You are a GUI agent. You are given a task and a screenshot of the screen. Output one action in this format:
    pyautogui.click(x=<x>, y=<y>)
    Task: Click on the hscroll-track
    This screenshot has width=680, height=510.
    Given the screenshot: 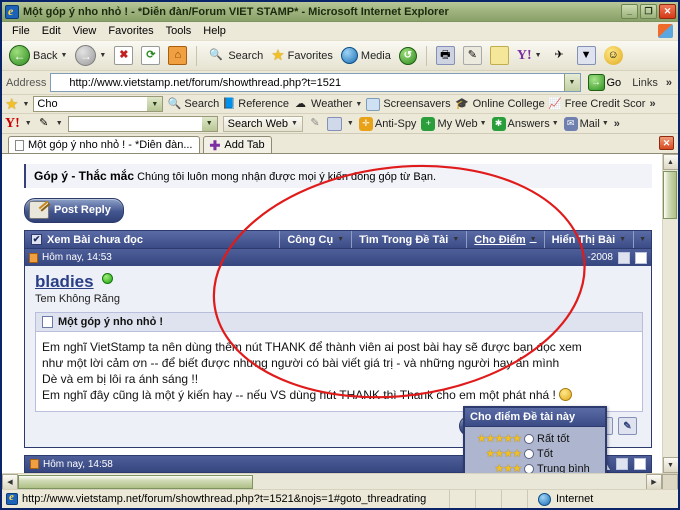 What is the action you would take?
    pyautogui.click(x=449, y=481)
    